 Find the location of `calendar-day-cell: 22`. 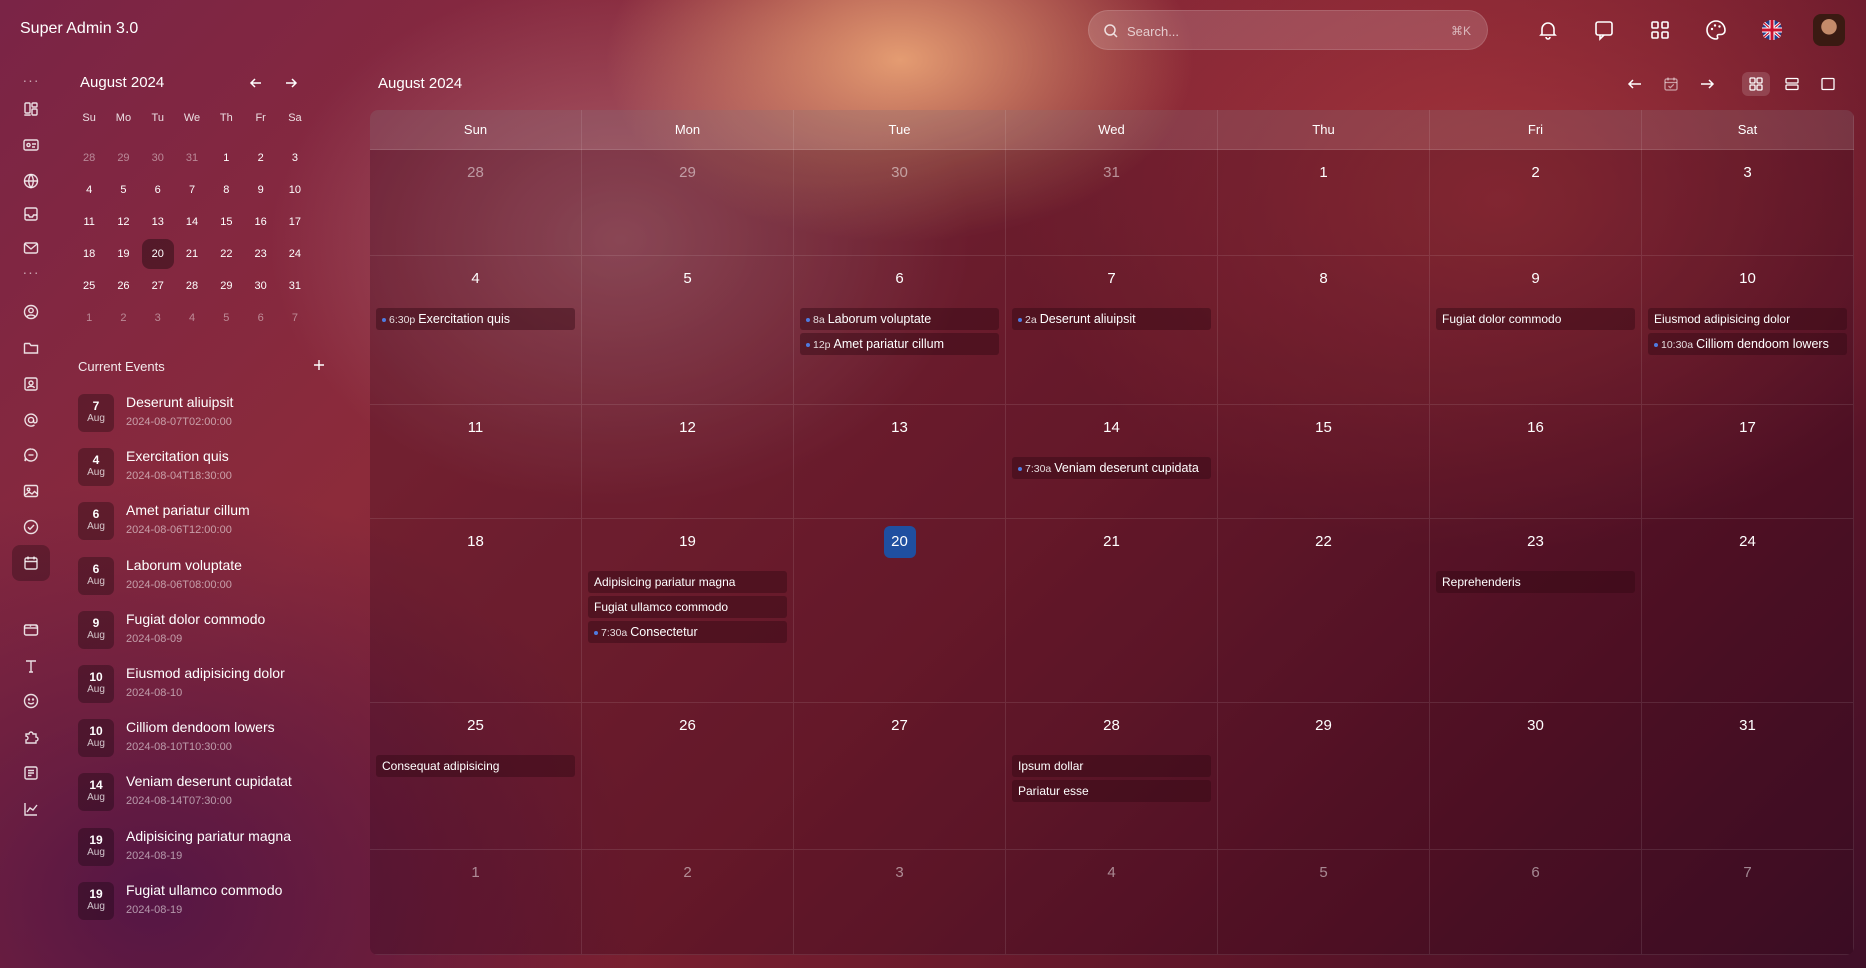

calendar-day-cell: 22 is located at coordinates (1324, 611).